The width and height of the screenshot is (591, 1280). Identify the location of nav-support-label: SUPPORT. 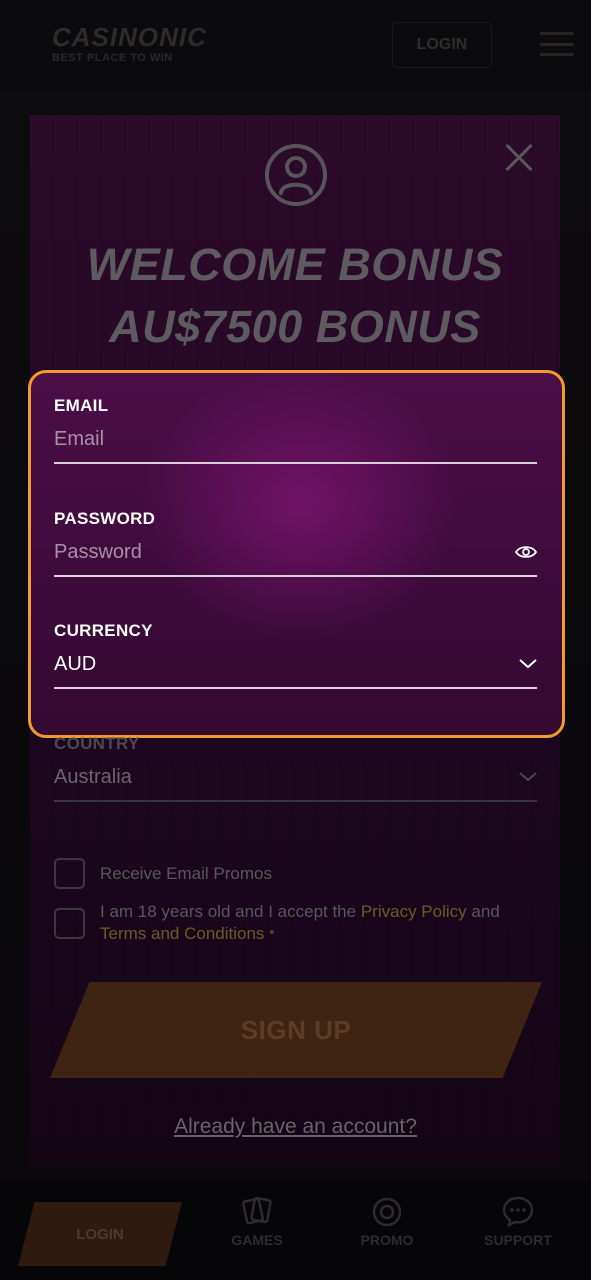
(518, 1240).